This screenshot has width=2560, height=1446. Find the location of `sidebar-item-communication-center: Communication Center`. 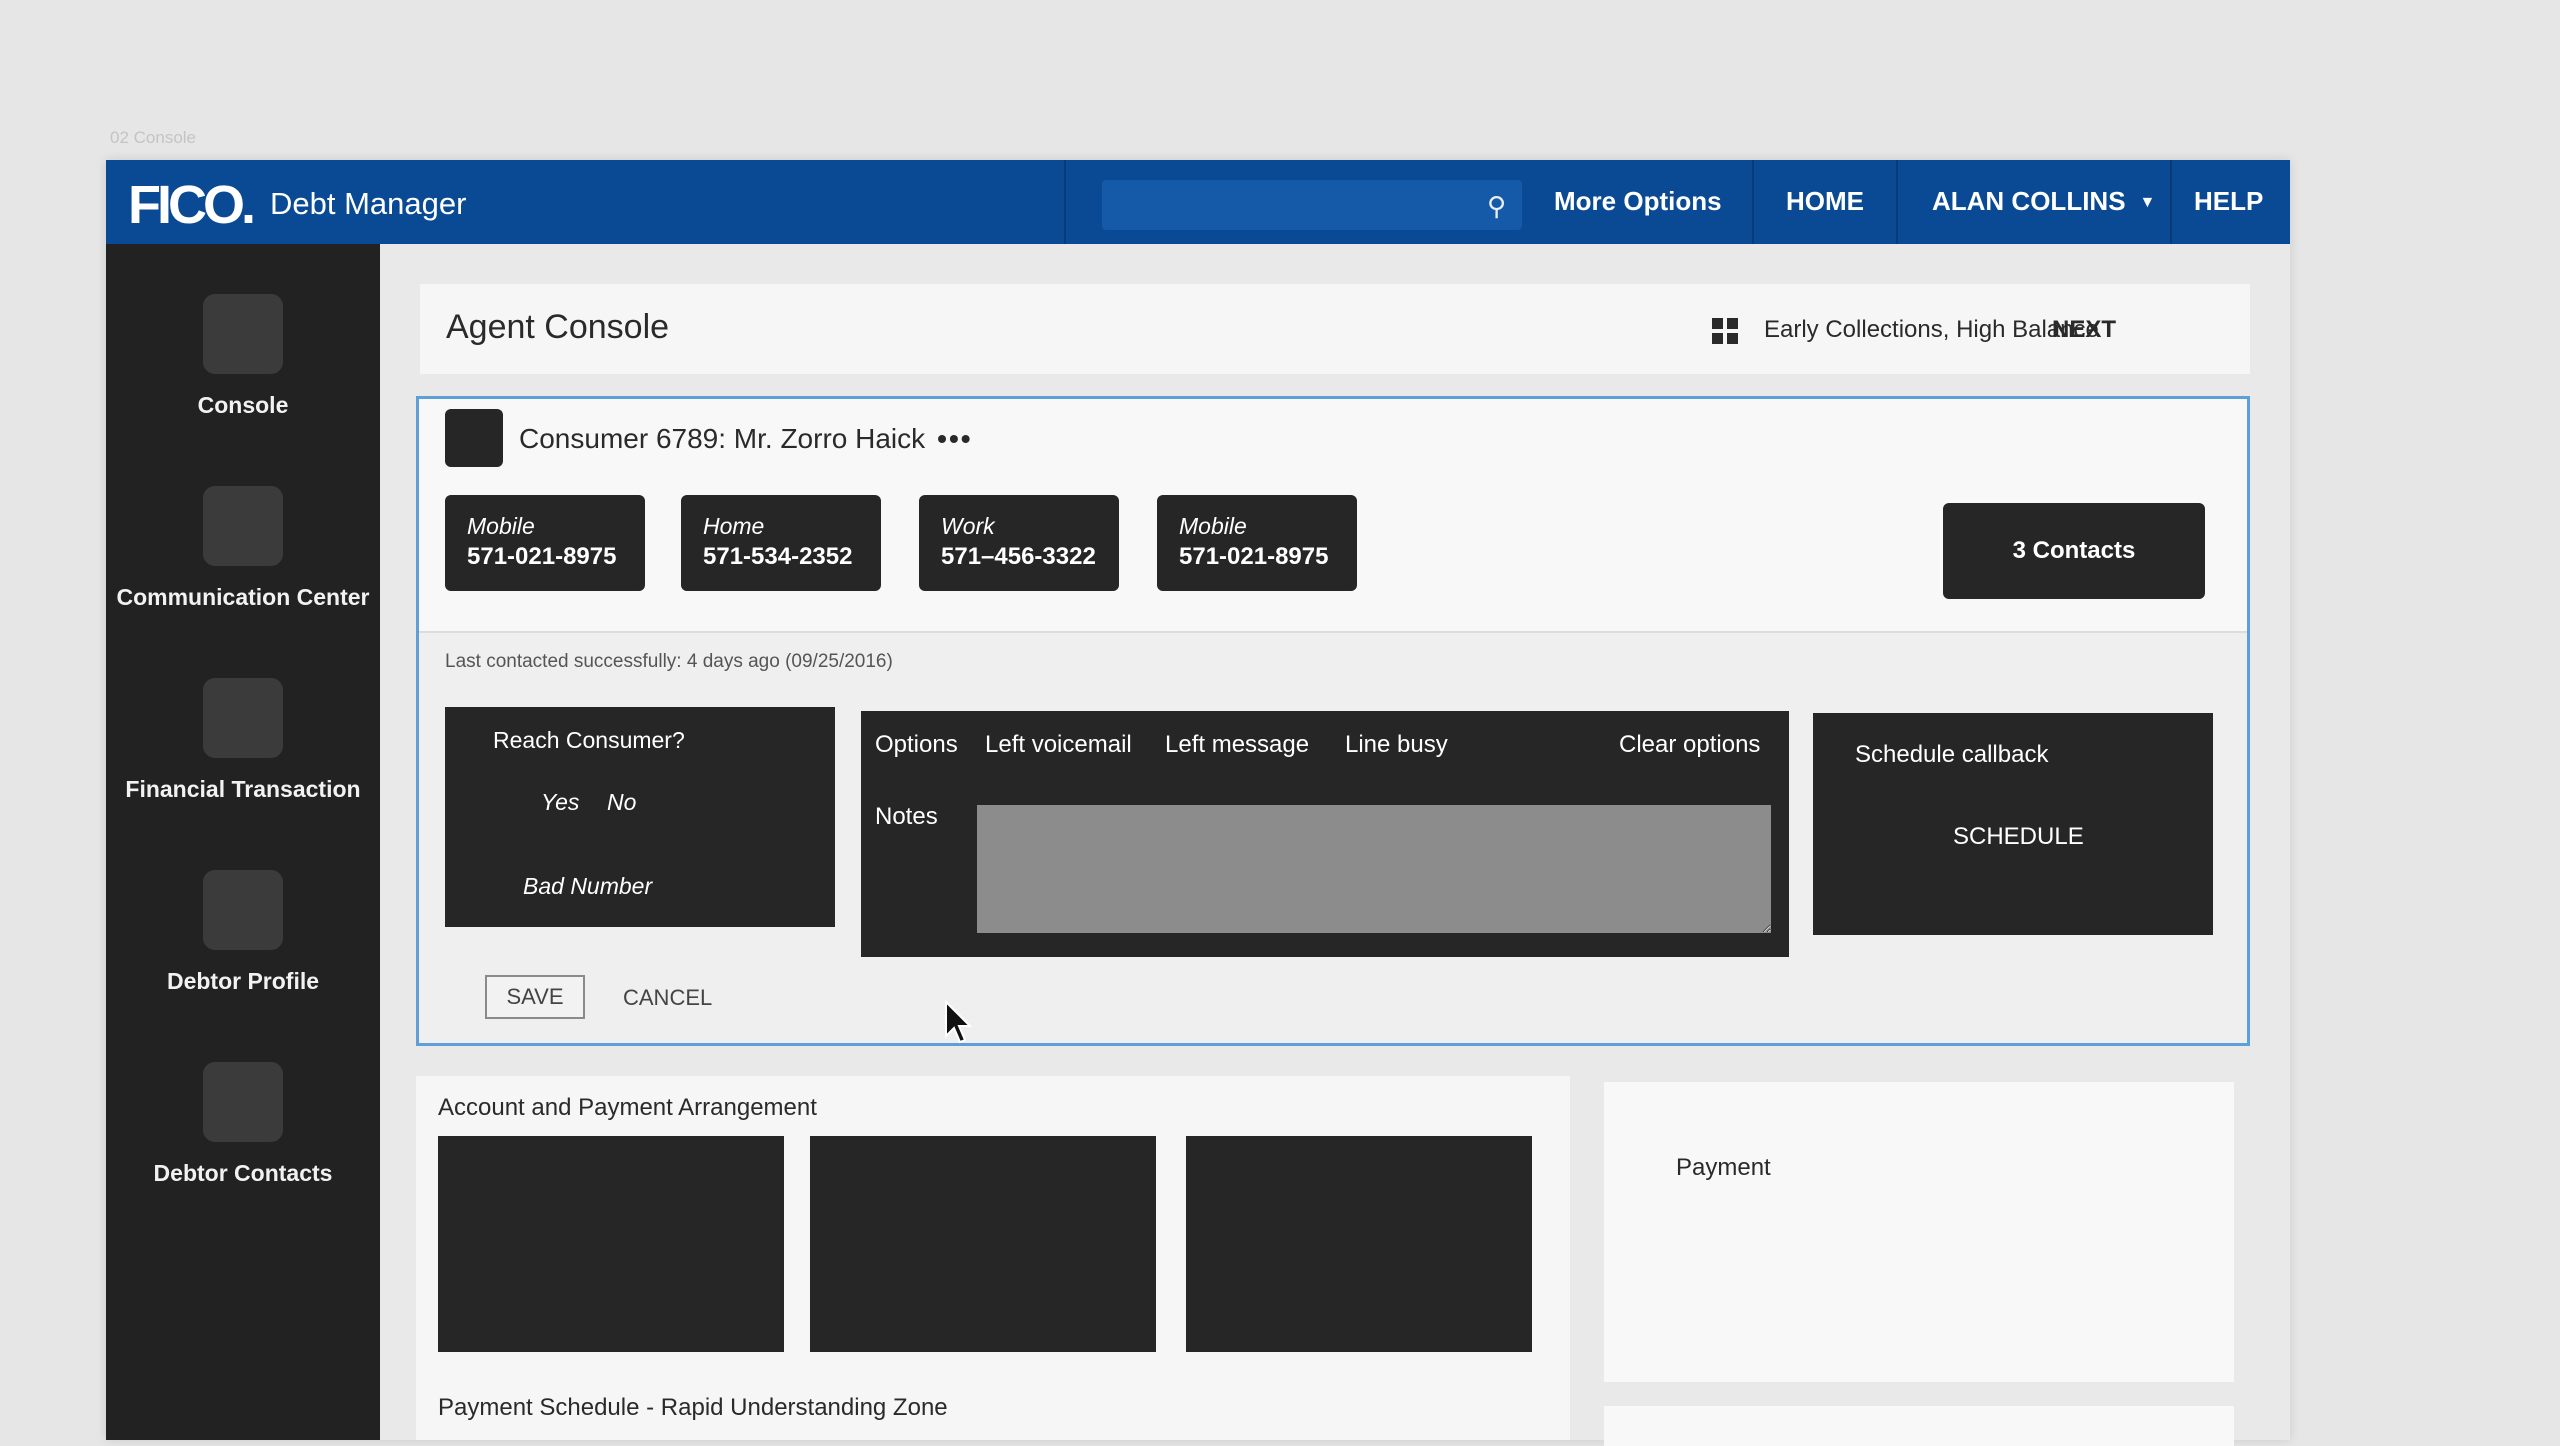

sidebar-item-communication-center: Communication Center is located at coordinates (243, 548).